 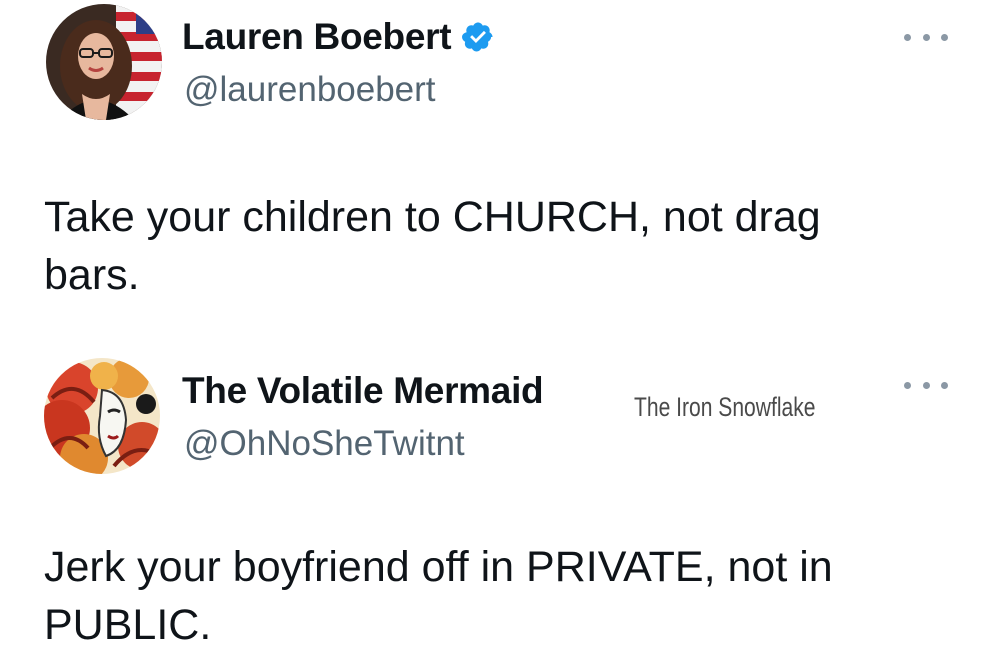 I want to click on verified-badge-icon, so click(x=478, y=37).